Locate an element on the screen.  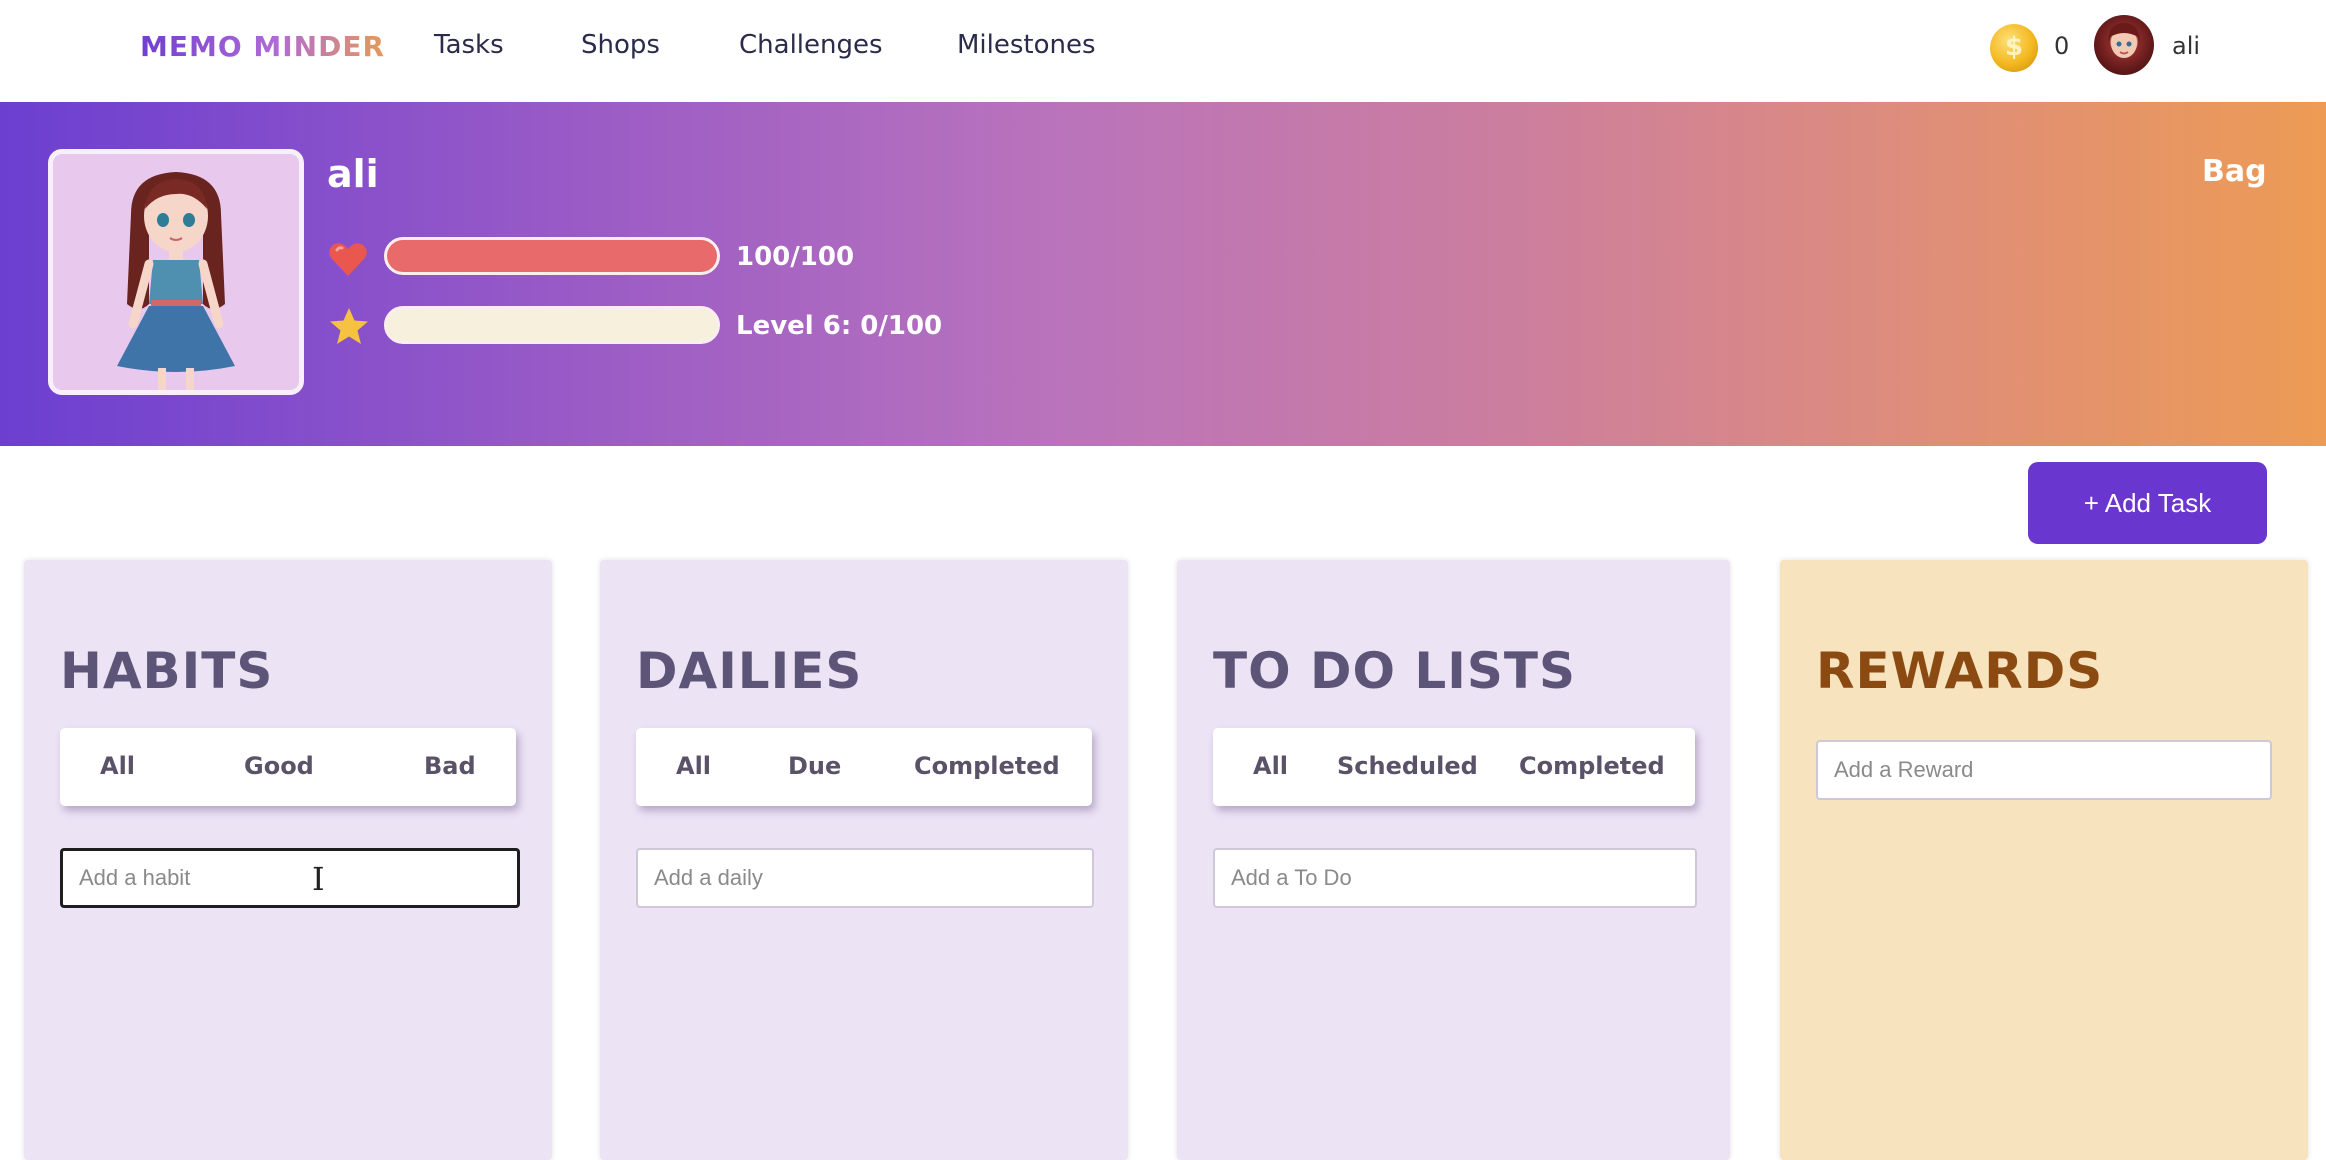
todos-filter-all: All is located at coordinates (1270, 766).